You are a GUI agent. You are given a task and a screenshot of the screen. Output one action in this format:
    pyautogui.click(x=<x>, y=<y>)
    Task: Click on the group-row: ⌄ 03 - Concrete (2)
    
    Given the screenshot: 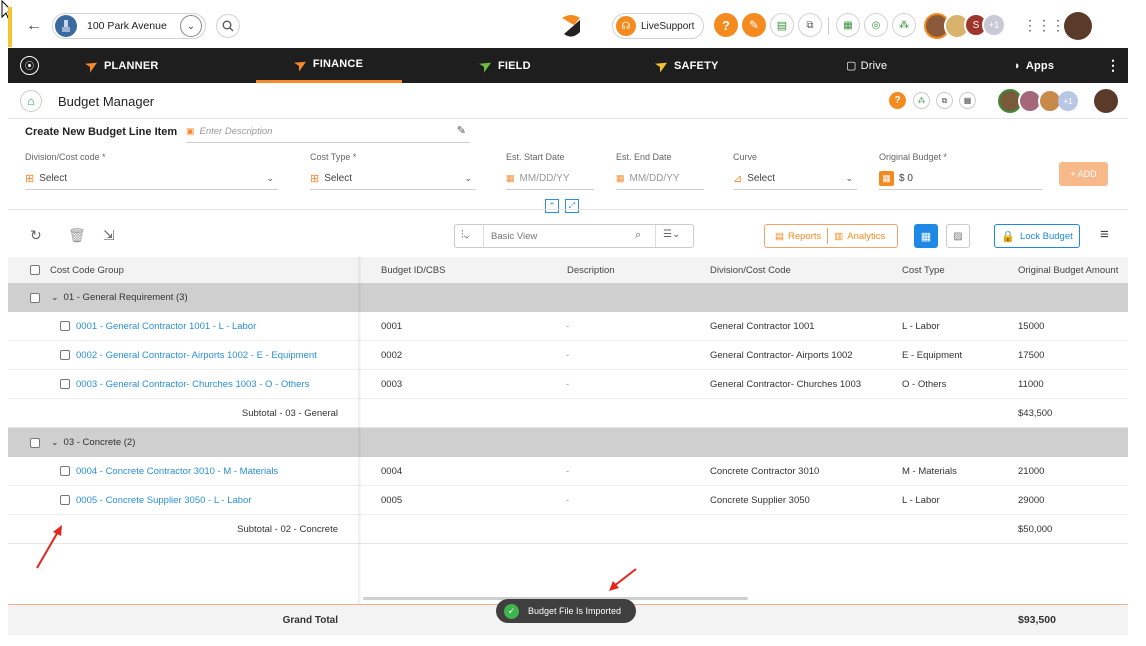 What is the action you would take?
    pyautogui.click(x=568, y=442)
    